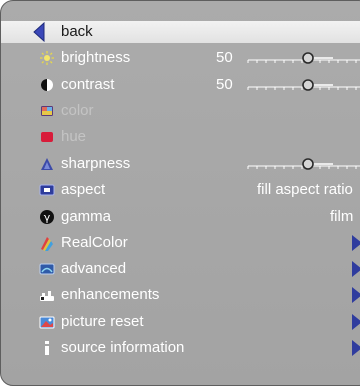 The width and height of the screenshot is (360, 390). I want to click on menu-item-label: contrast, so click(88, 84).